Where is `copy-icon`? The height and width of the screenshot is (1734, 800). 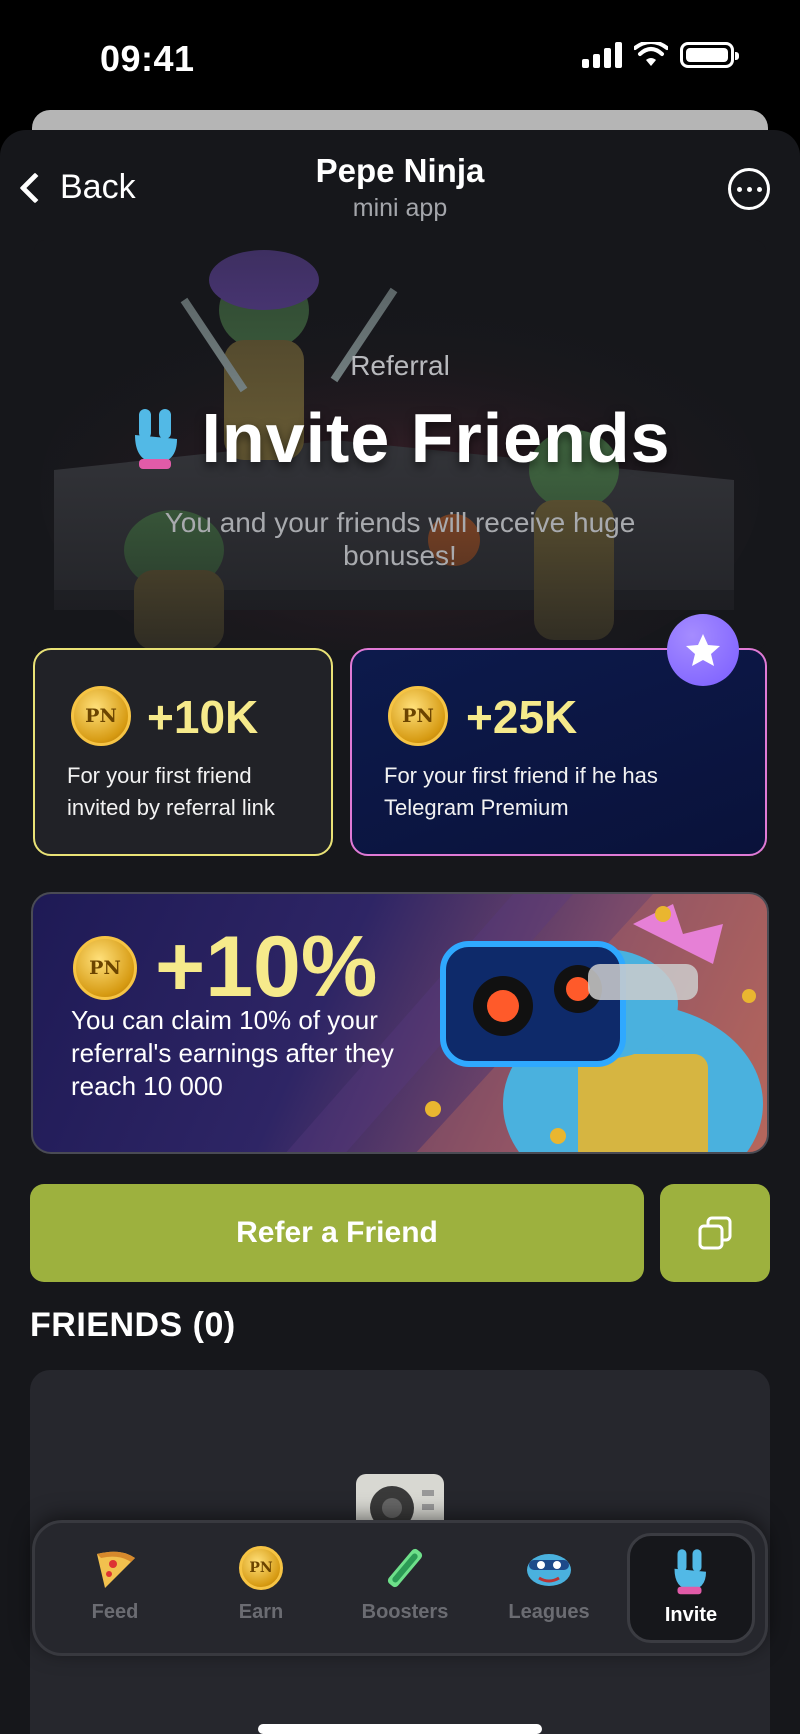
copy-icon is located at coordinates (715, 1233).